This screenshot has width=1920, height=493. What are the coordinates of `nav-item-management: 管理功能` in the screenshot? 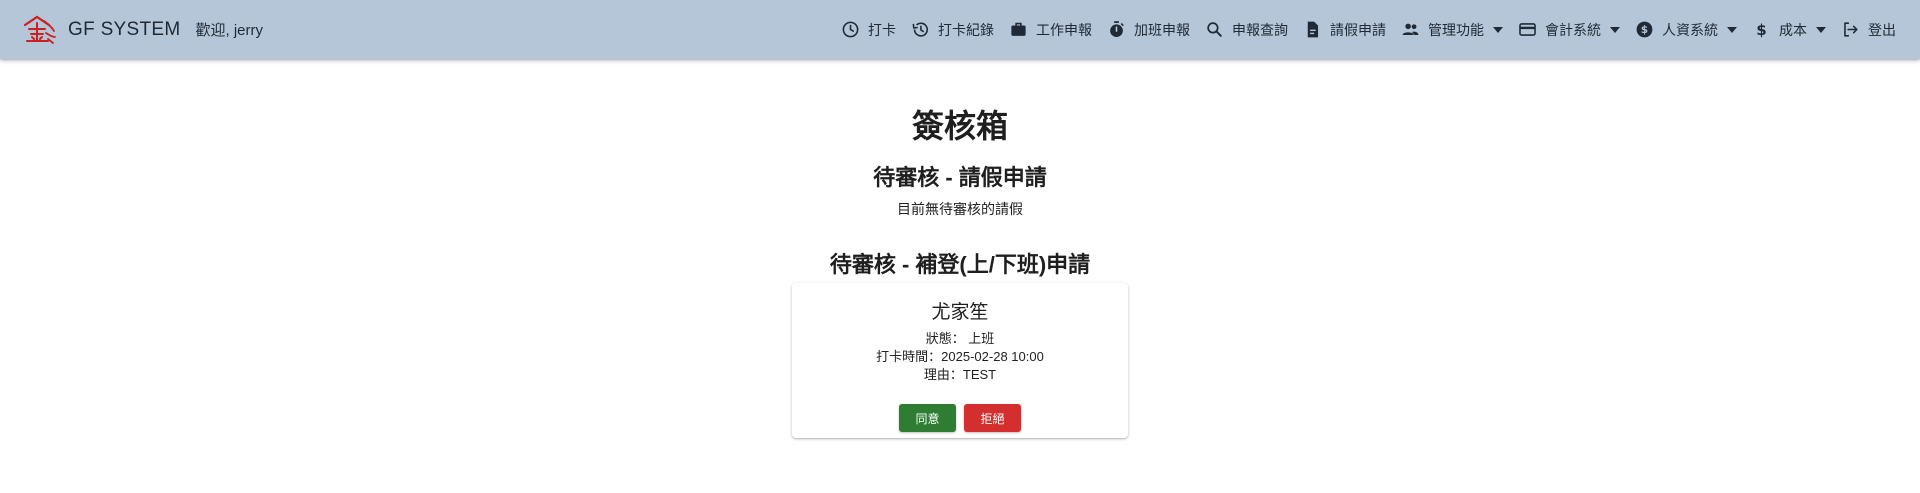 It's located at (1452, 30).